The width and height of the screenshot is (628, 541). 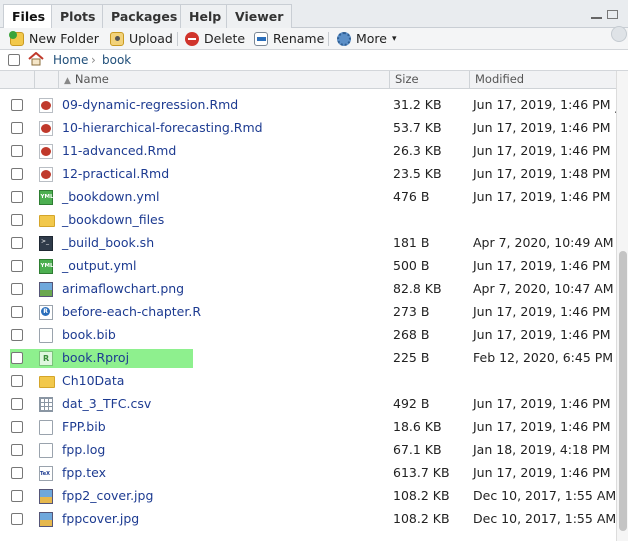 What do you see at coordinates (544, 518) in the screenshot?
I see `file-modified: Dec 10, 2017, 1:55 AM` at bounding box center [544, 518].